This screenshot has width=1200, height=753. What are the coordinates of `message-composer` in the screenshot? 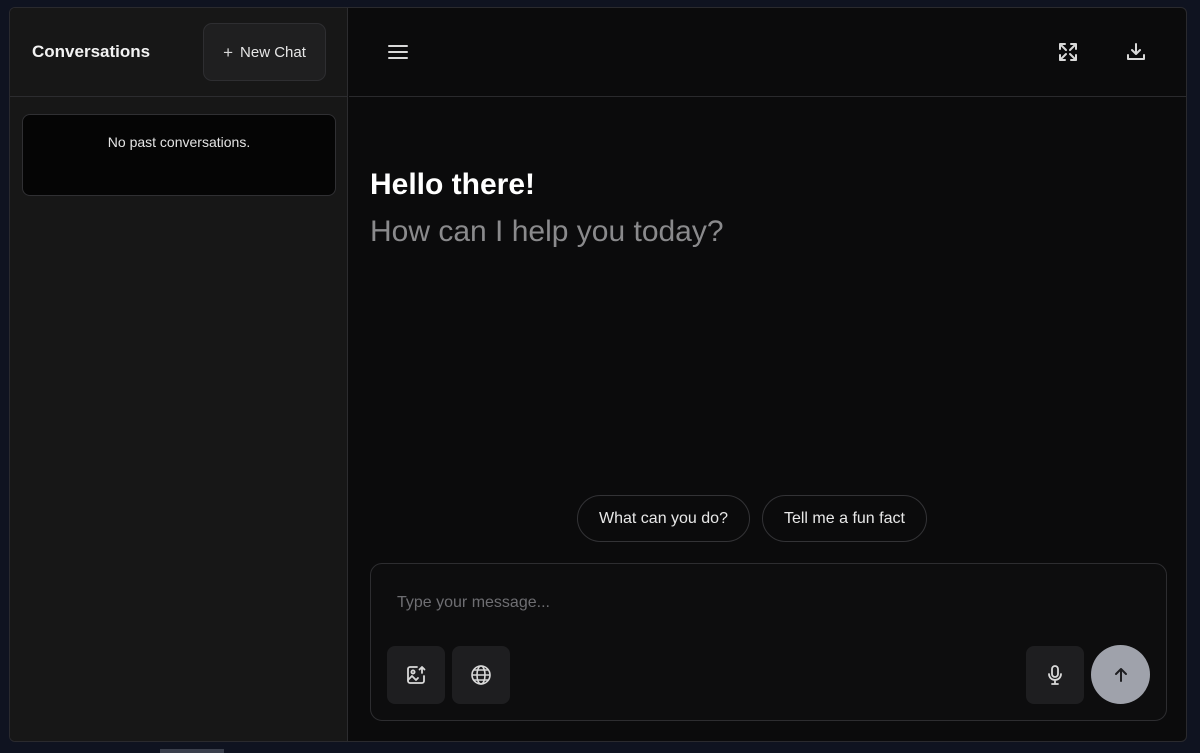 It's located at (768, 642).